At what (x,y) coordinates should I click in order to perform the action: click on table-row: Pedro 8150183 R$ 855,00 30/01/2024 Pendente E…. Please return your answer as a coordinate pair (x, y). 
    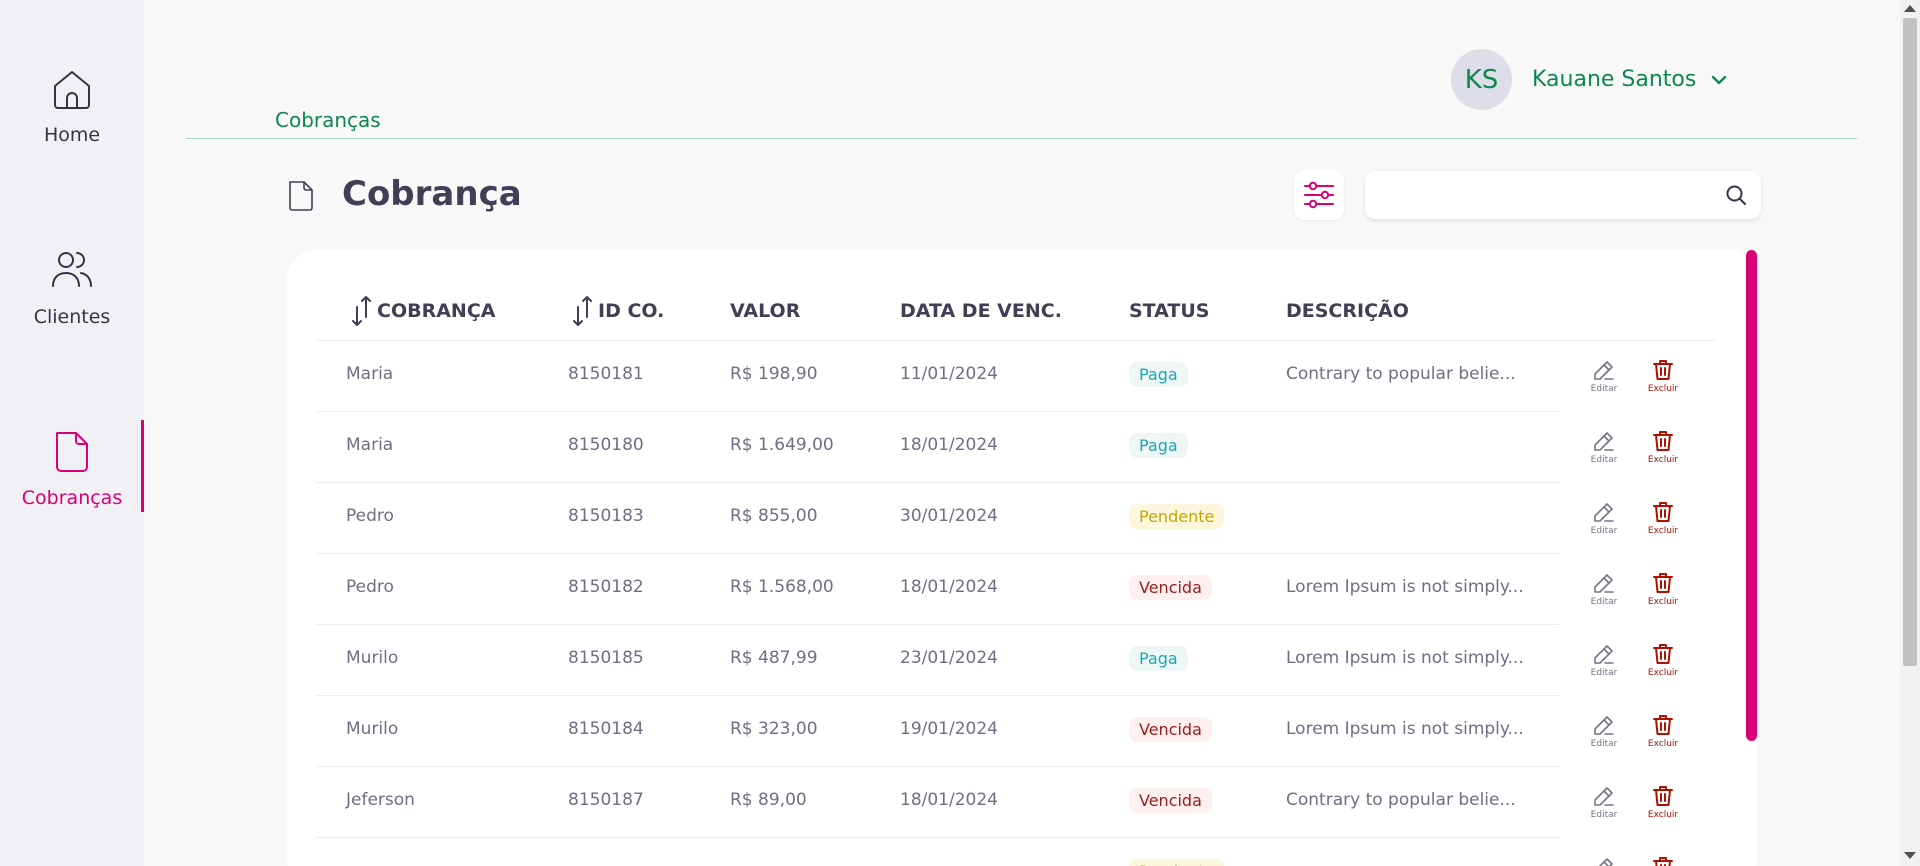
    Looking at the image, I should click on (1015, 518).